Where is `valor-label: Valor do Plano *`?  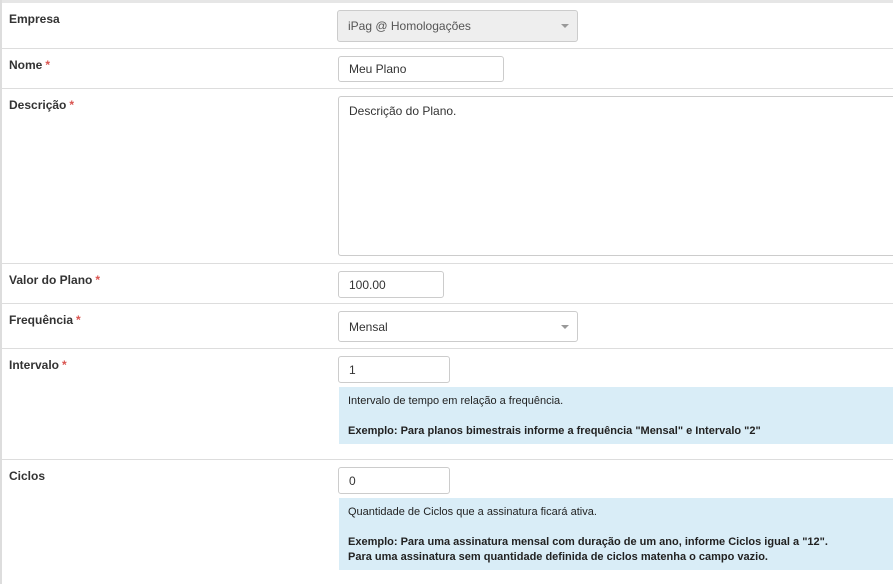 valor-label: Valor do Plano * is located at coordinates (55, 280).